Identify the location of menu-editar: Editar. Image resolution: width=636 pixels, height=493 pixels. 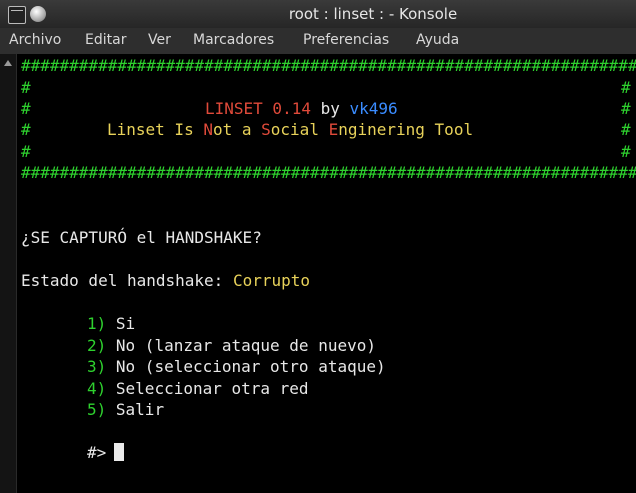
(105, 40).